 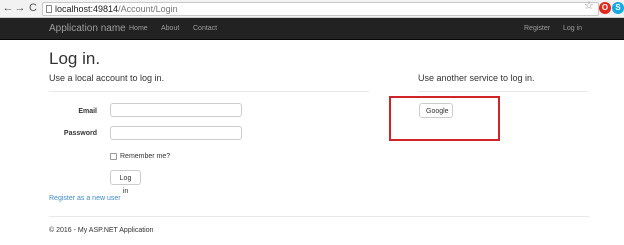 I want to click on external-section-divider, so click(x=503, y=91).